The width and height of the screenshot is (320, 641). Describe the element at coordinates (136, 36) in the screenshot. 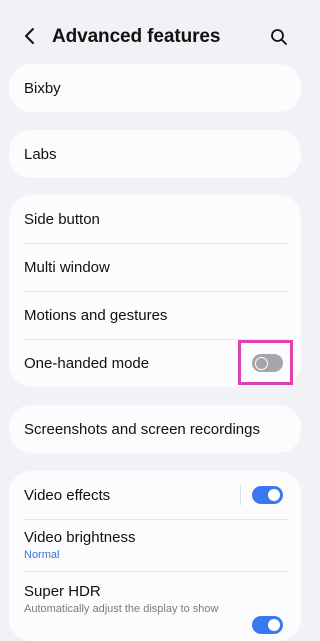

I see `page-title: Advanced features` at that location.